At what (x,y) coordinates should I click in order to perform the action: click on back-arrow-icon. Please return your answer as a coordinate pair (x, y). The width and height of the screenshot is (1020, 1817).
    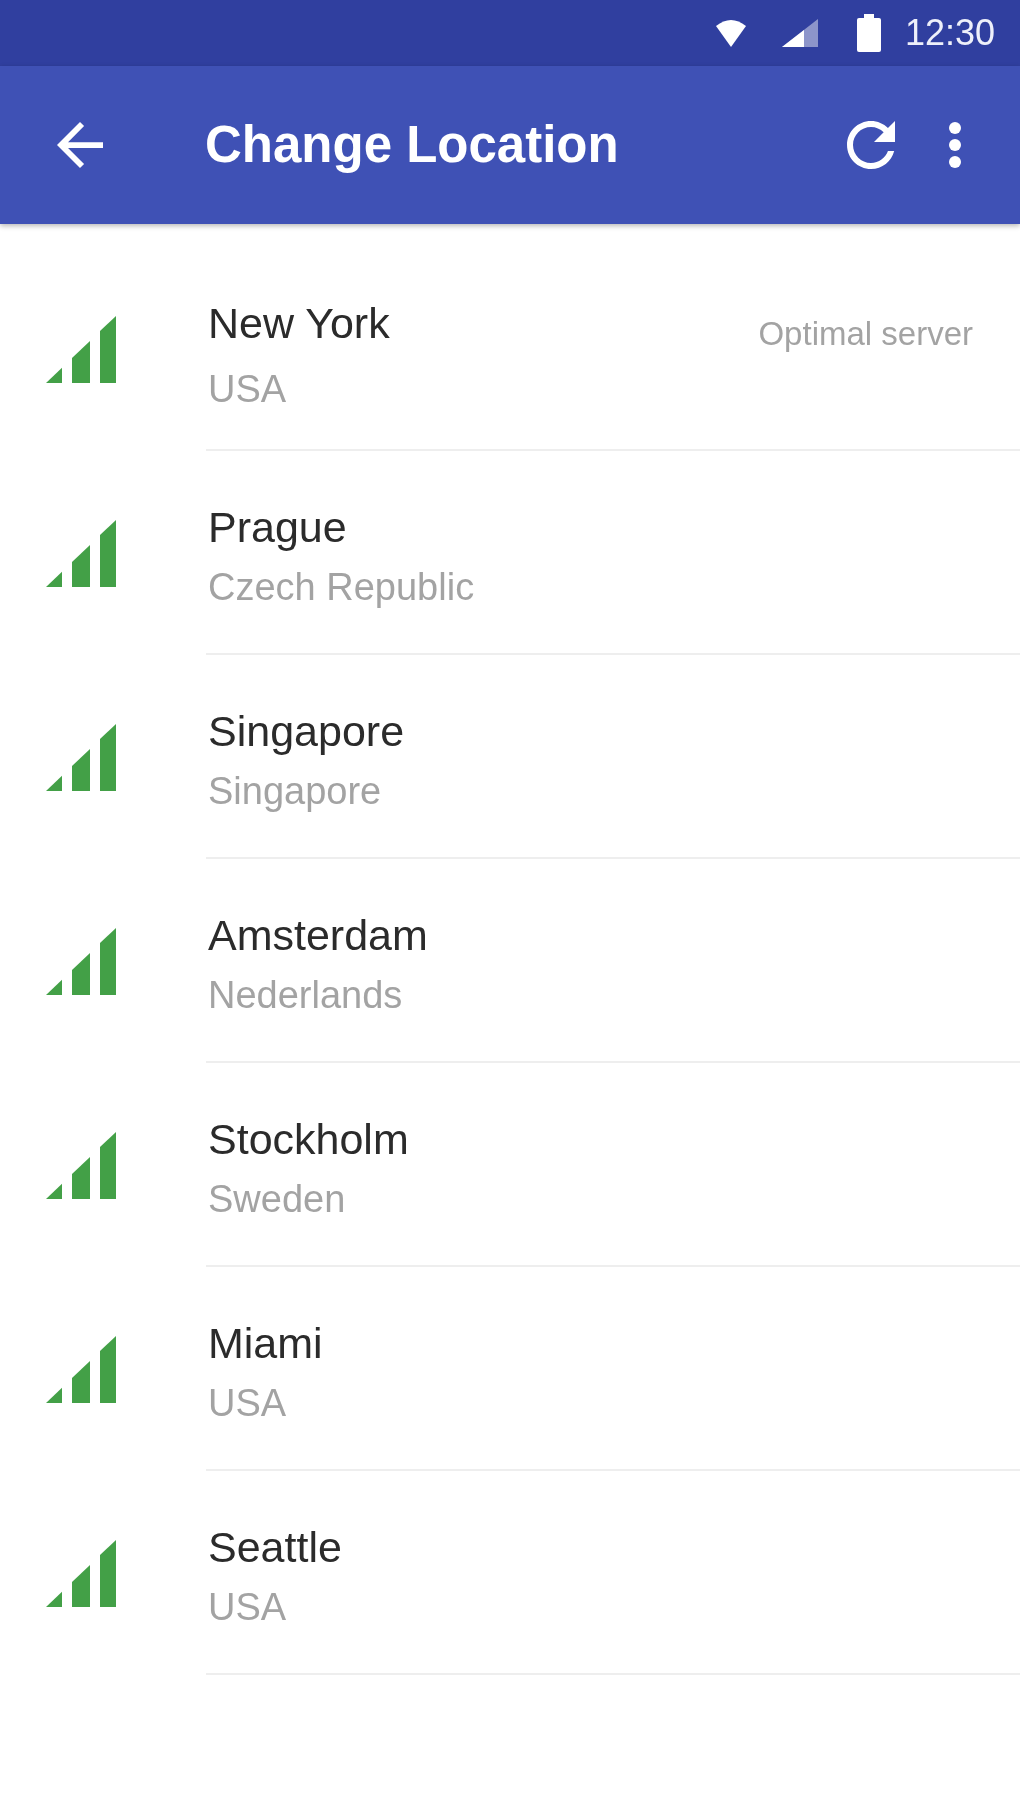
    Looking at the image, I should click on (80, 145).